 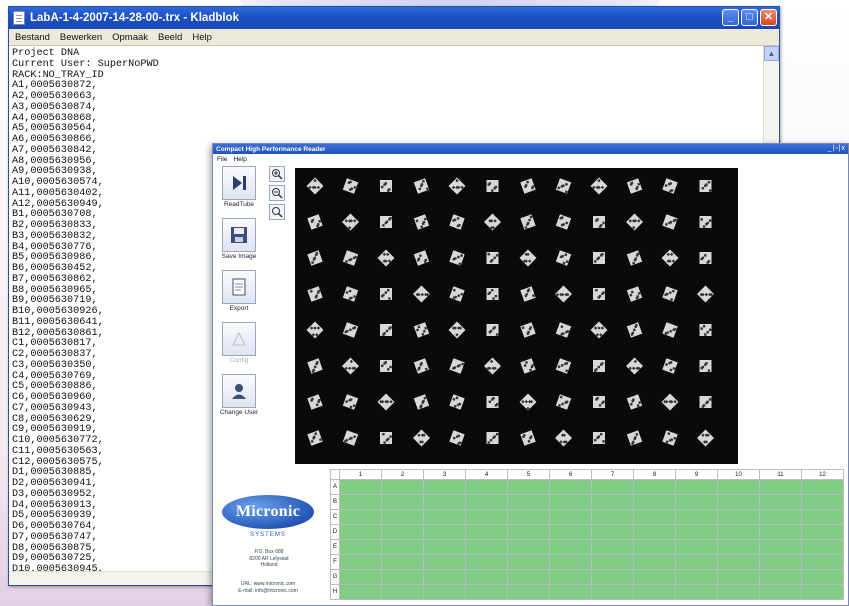 What do you see at coordinates (771, 53) in the screenshot?
I see `scroll-up-icon: ▲` at bounding box center [771, 53].